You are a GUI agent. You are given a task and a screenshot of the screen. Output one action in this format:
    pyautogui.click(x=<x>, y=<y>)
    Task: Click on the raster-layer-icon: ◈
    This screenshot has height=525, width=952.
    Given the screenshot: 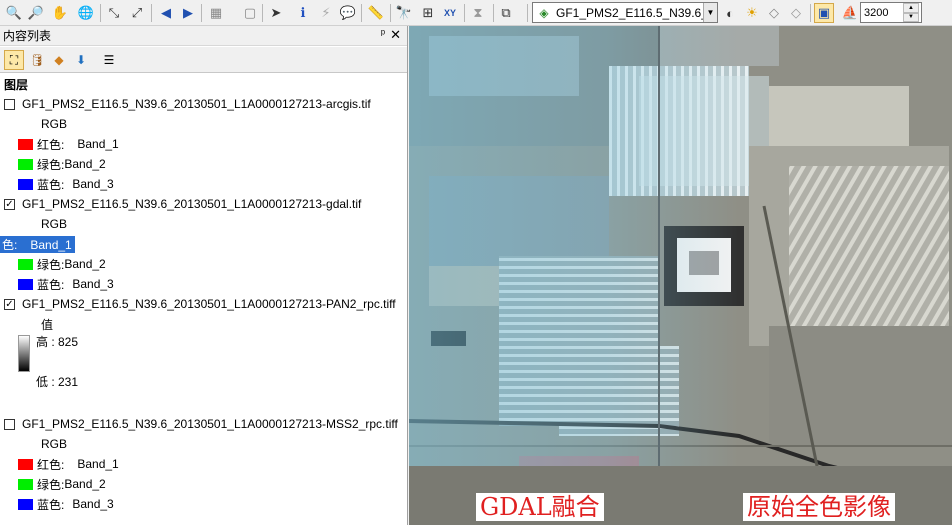 What is the action you would take?
    pyautogui.click(x=544, y=12)
    